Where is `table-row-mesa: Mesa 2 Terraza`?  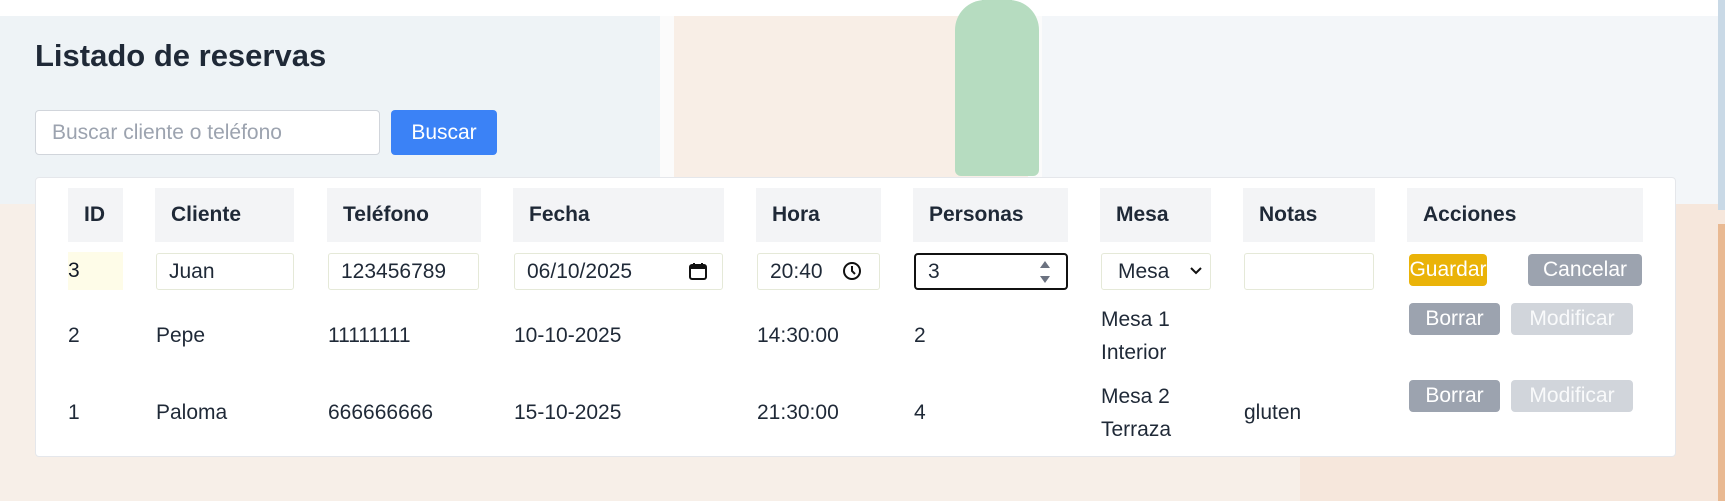 table-row-mesa: Mesa 2 Terraza is located at coordinates (1136, 413).